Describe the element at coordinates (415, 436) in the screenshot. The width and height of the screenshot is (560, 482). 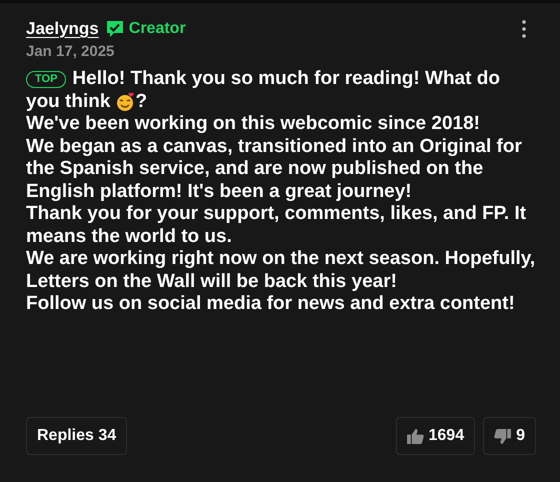
I see `thumbs-up-icon` at that location.